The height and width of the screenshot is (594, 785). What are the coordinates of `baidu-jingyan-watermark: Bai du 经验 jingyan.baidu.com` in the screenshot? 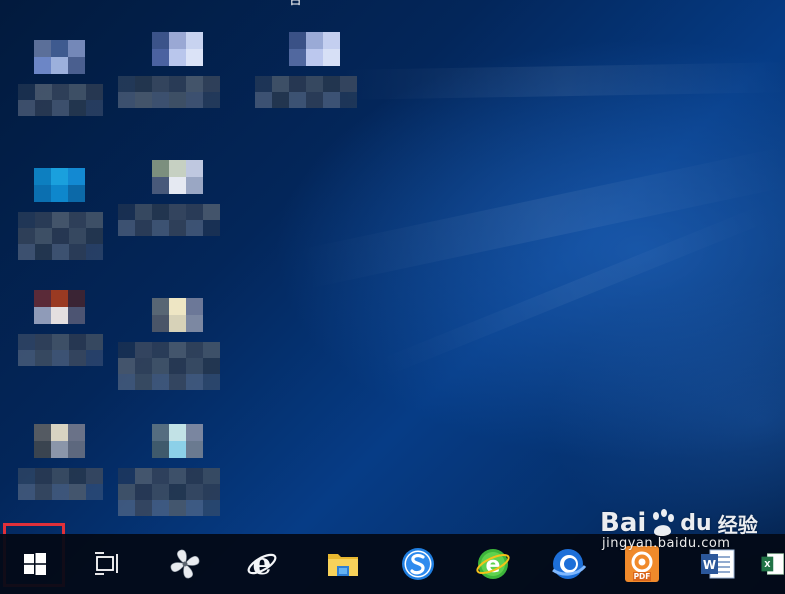 It's located at (679, 529).